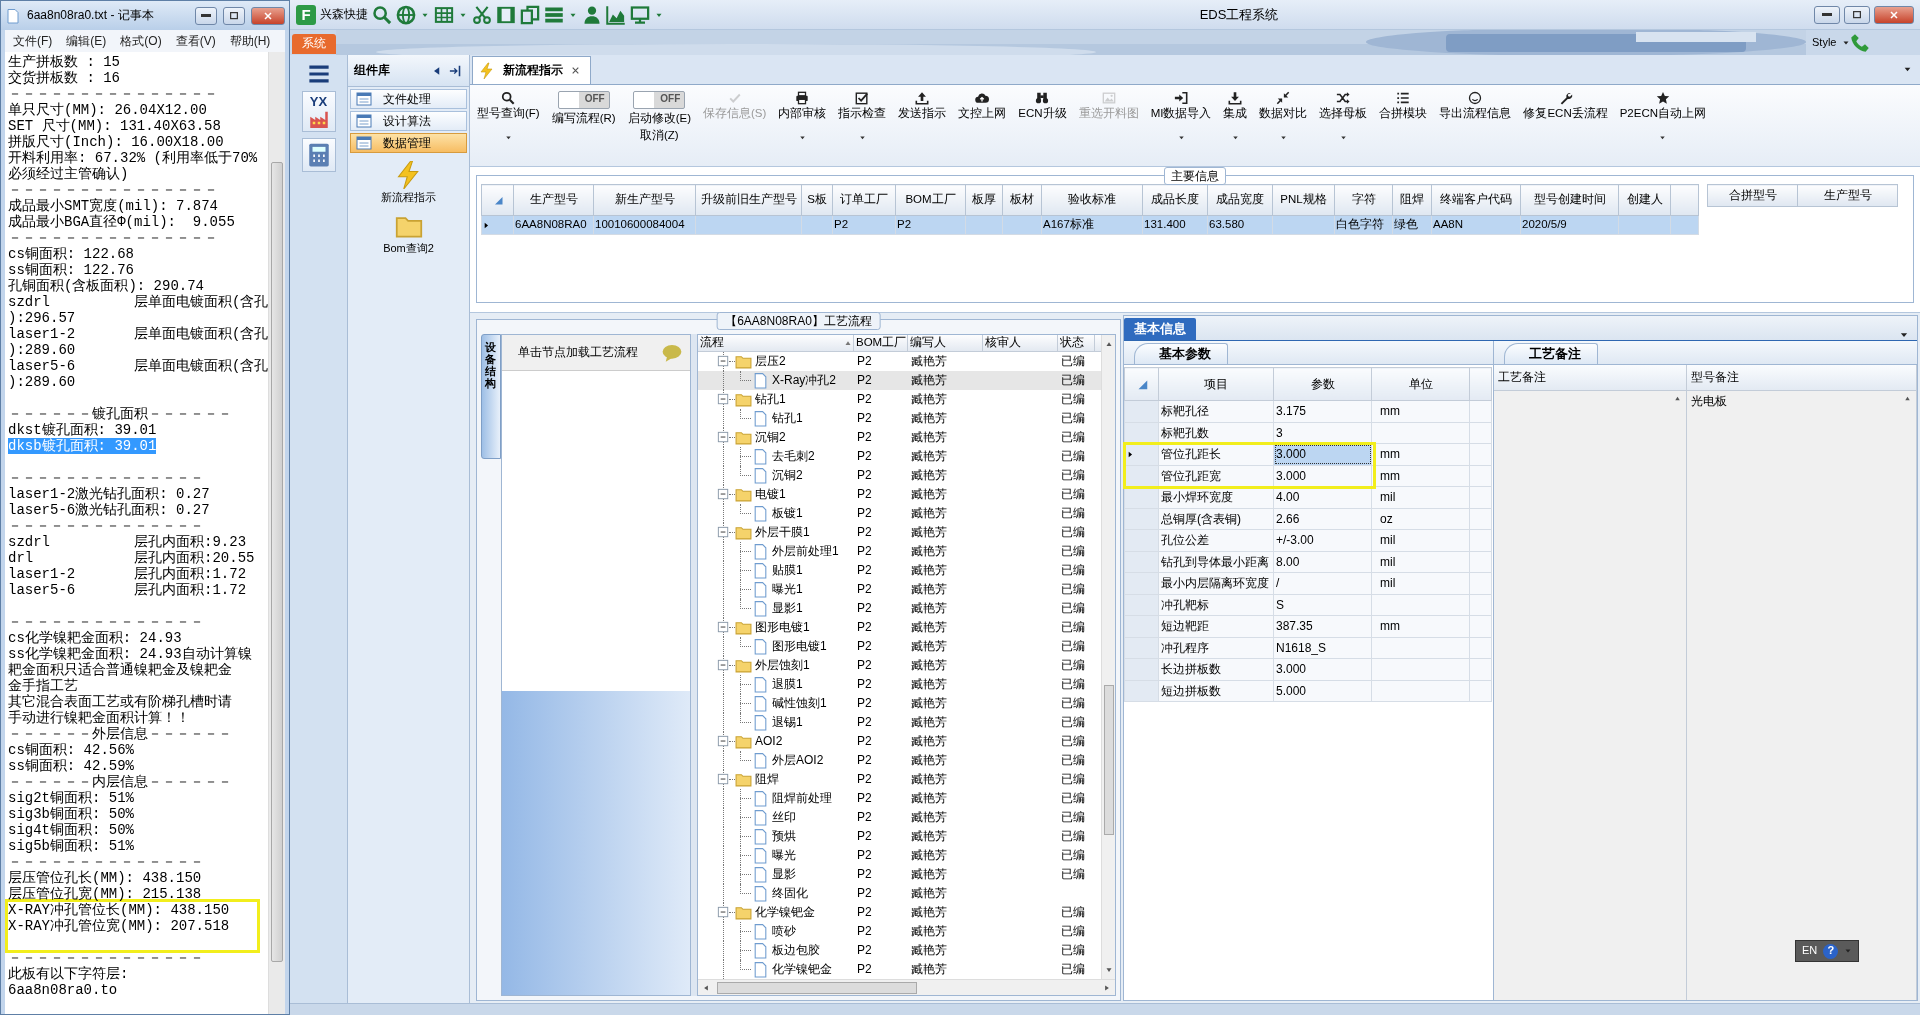  What do you see at coordinates (1216, 384) in the screenshot?
I see `column-header: 项目` at bounding box center [1216, 384].